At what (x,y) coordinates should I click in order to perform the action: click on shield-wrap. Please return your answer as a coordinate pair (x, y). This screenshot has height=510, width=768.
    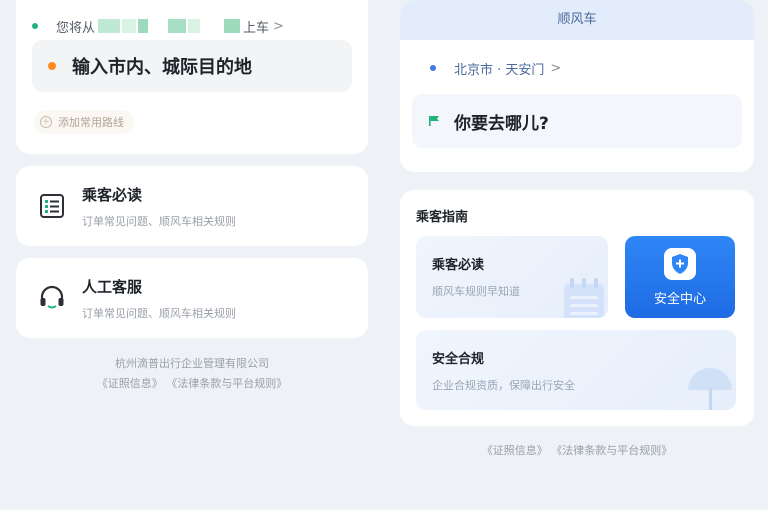
    Looking at the image, I should click on (680, 263).